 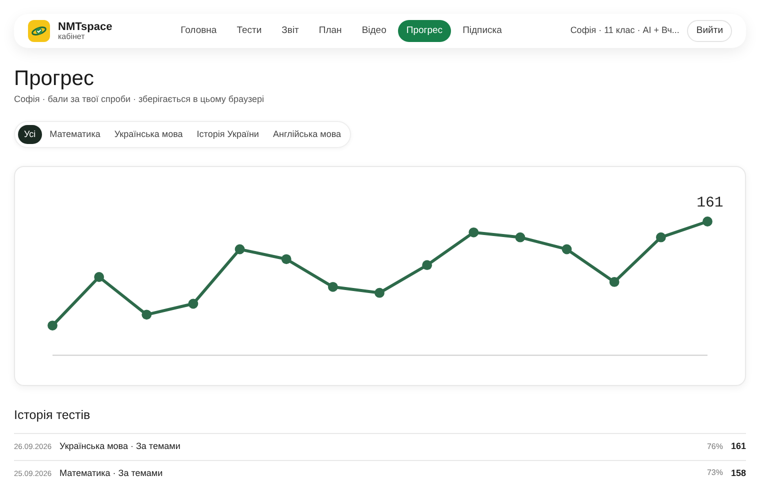 I want to click on nav-link: План, so click(x=330, y=31).